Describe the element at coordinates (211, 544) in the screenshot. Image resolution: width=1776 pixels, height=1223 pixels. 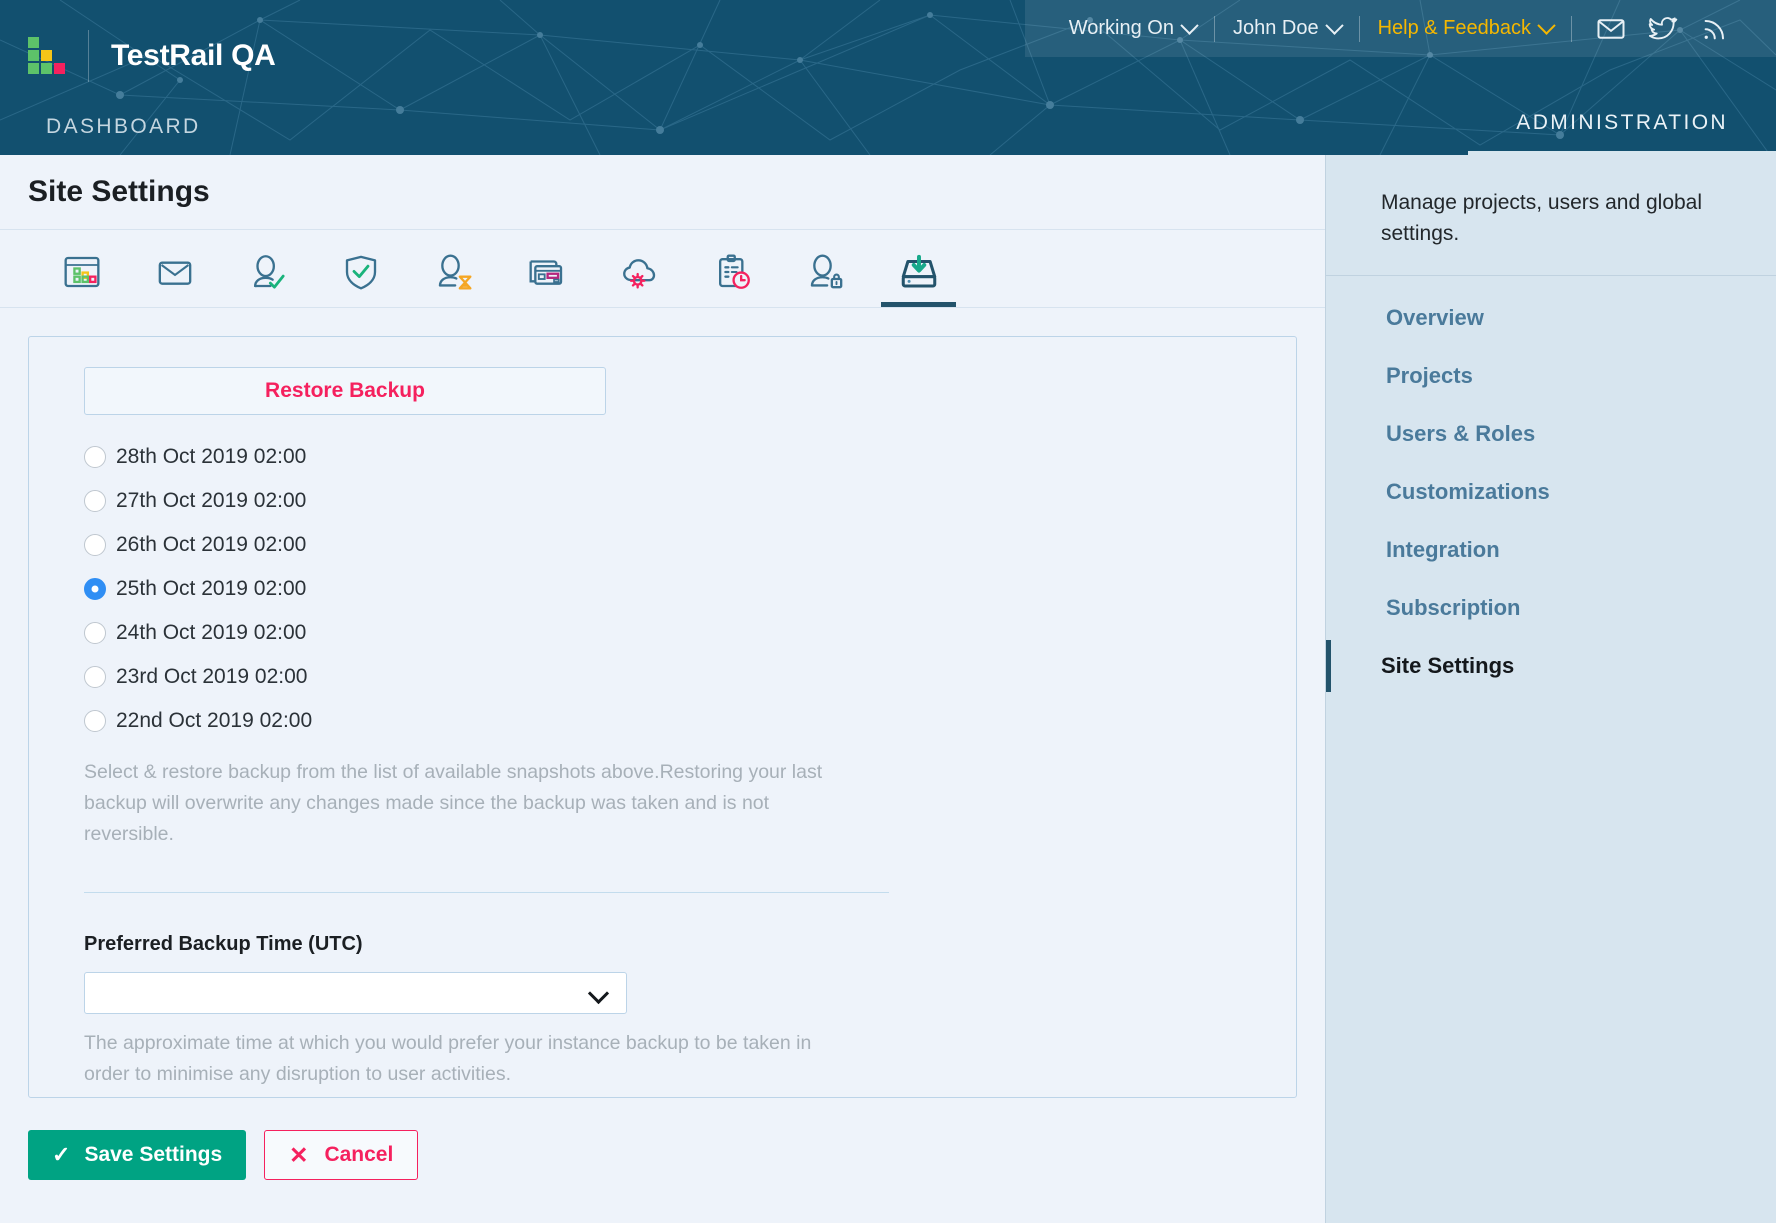
I see `backup-option-label: 26th Oct 2019 02:00` at that location.